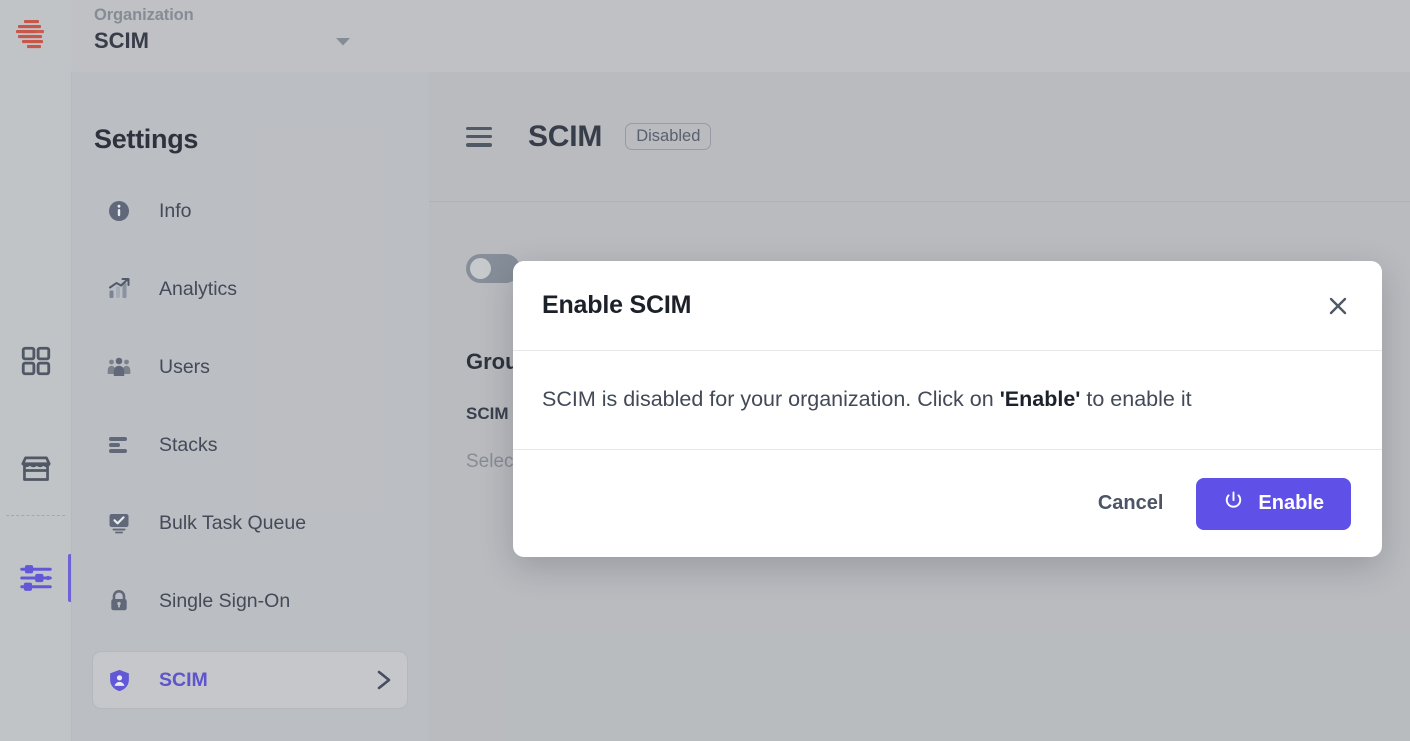 The width and height of the screenshot is (1410, 741). I want to click on enable-button: Enable, so click(1273, 503).